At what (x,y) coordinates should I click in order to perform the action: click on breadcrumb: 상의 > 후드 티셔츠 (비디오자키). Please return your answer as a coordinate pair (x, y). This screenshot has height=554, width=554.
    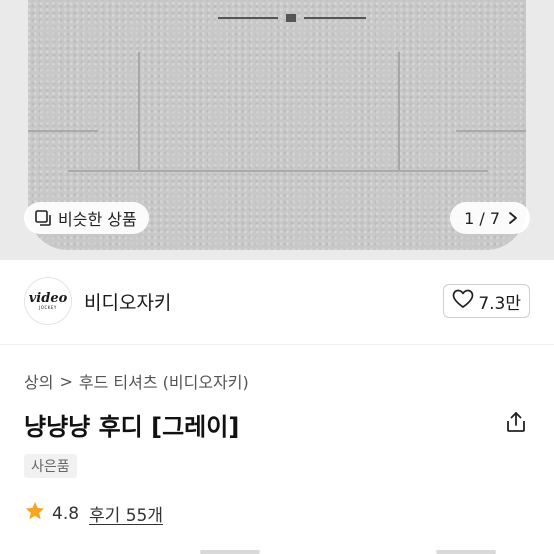
    Looking at the image, I should click on (136, 381).